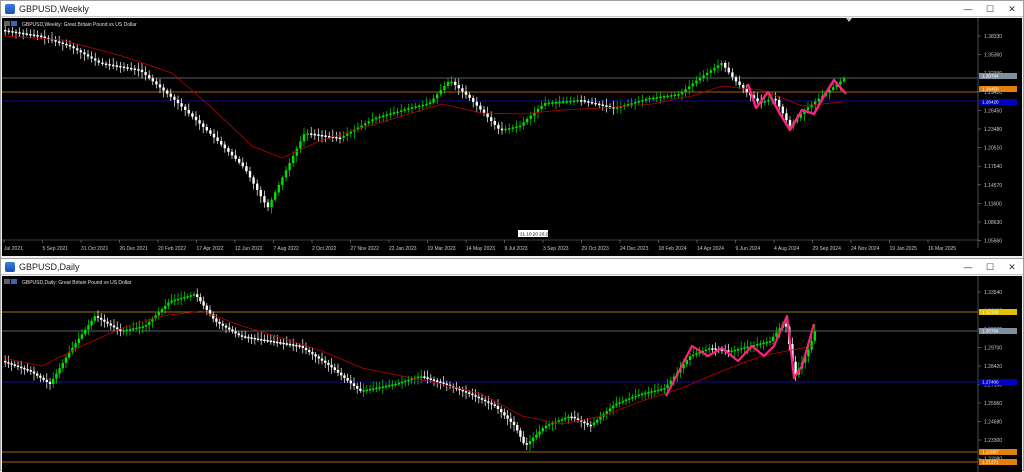 The height and width of the screenshot is (472, 1024). I want to click on date-tick-label: 29 Sep 2024, so click(827, 249).